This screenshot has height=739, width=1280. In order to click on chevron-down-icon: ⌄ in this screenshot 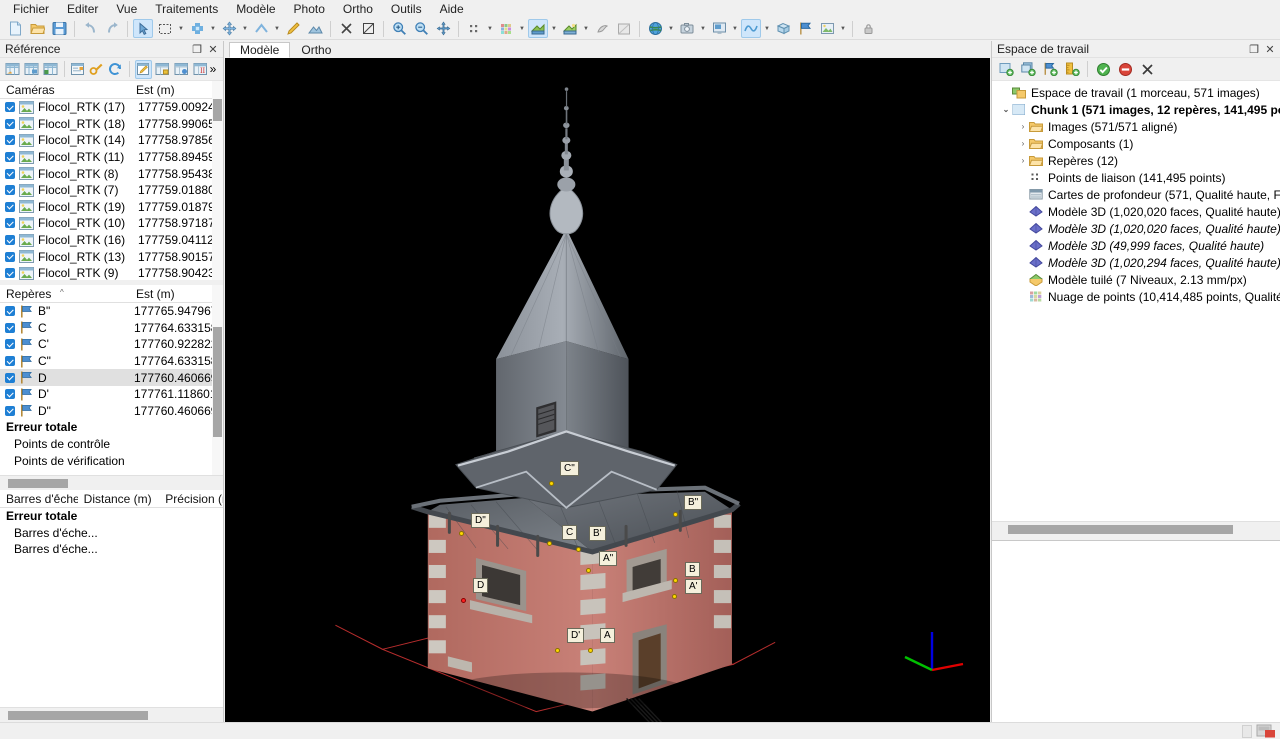, I will do `click(1006, 109)`.